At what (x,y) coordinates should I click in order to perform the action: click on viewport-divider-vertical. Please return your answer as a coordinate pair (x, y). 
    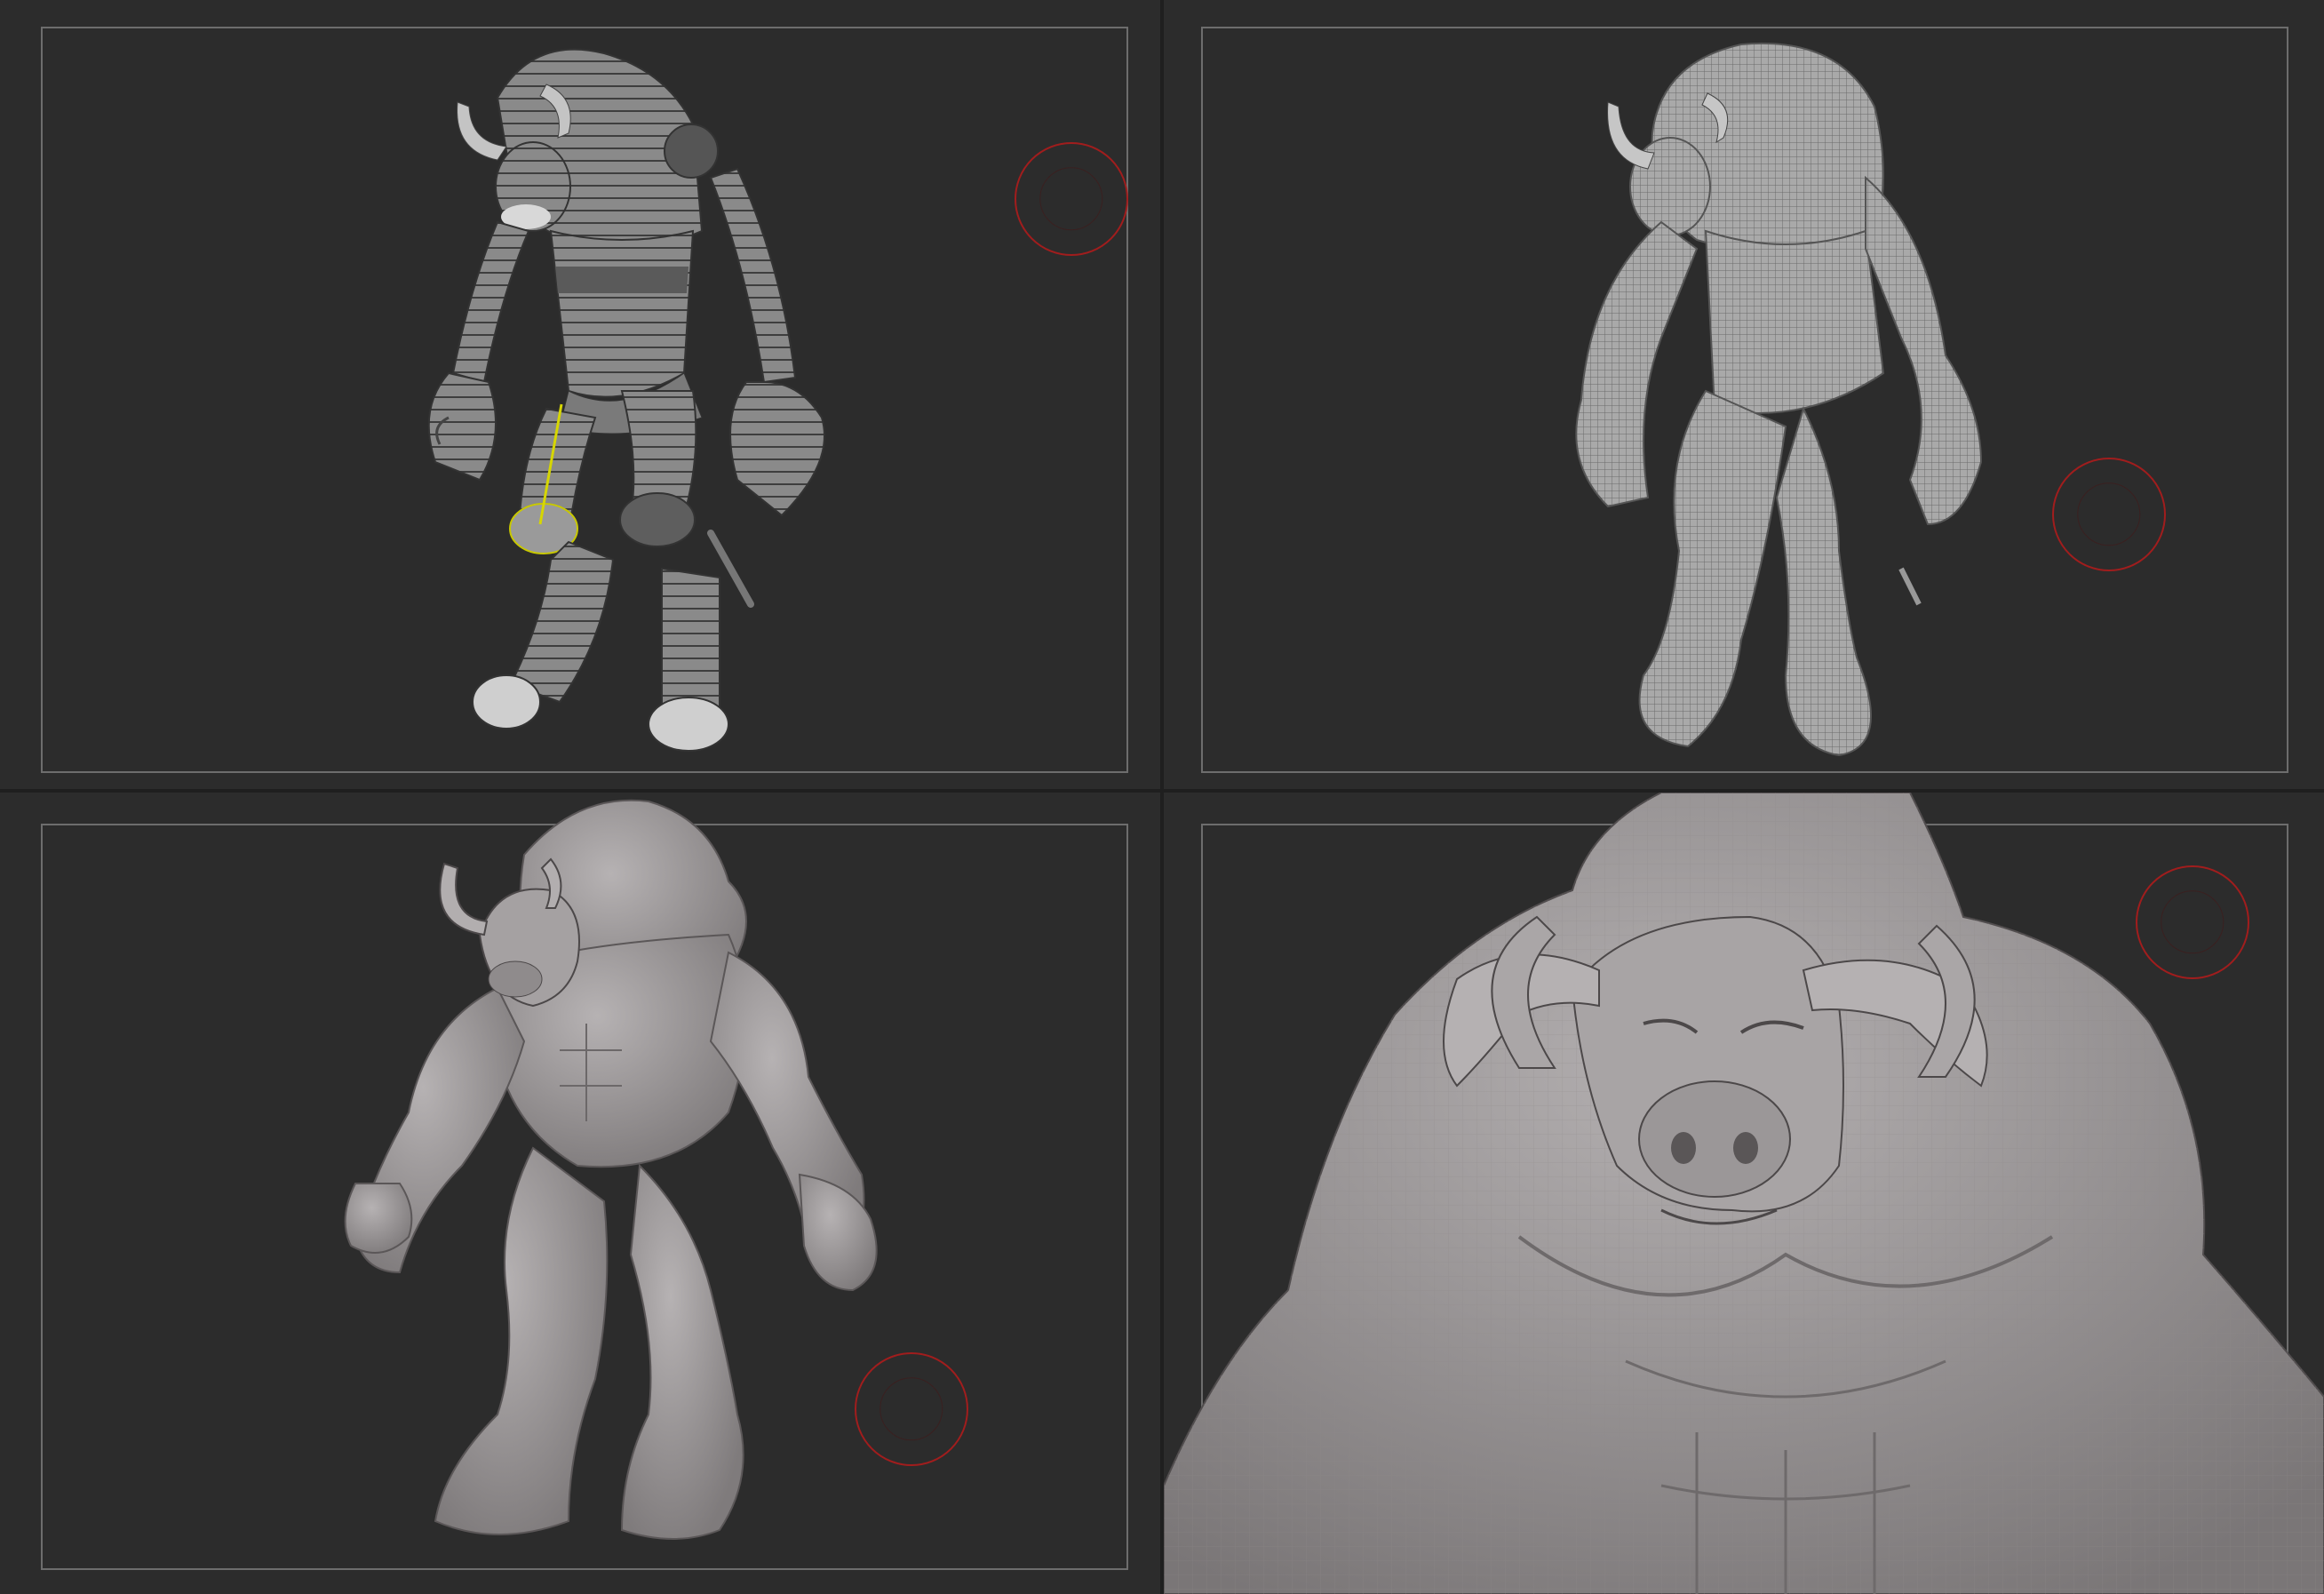
    Looking at the image, I should click on (1162, 797).